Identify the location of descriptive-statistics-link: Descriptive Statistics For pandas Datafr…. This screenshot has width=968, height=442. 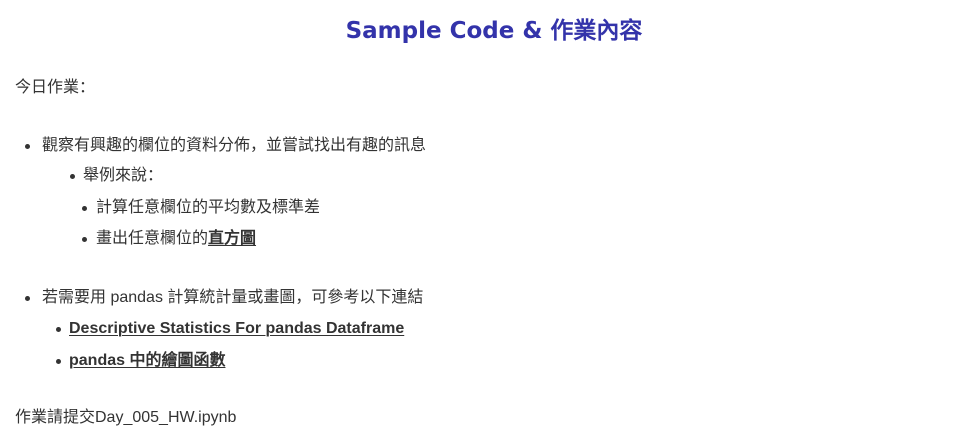
(236, 328).